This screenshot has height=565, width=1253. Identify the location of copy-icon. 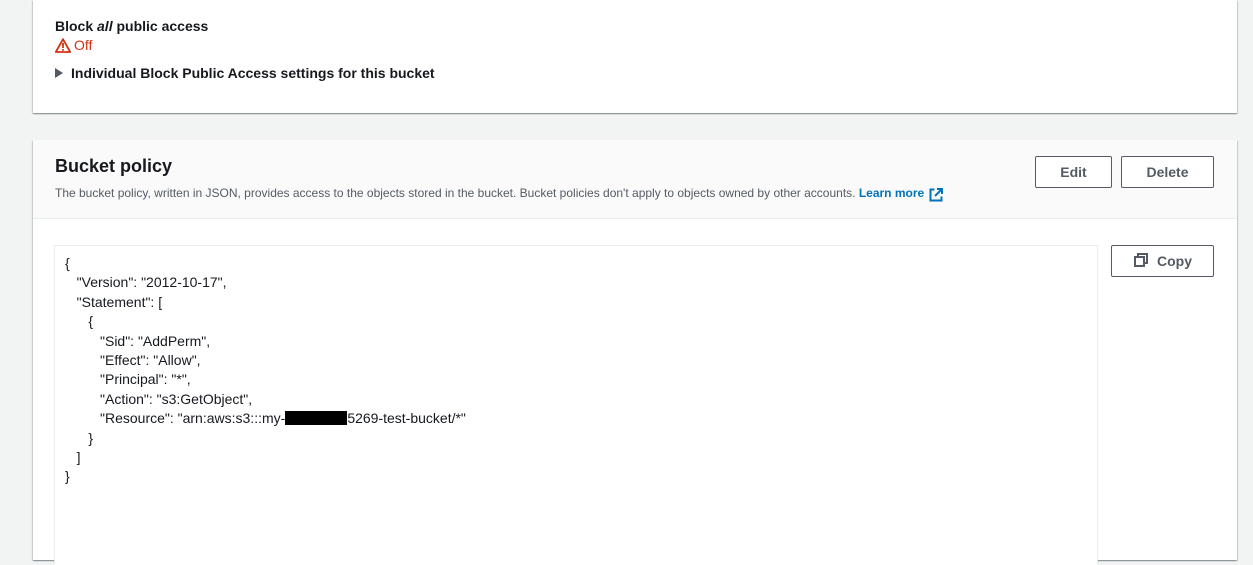
(1141, 261).